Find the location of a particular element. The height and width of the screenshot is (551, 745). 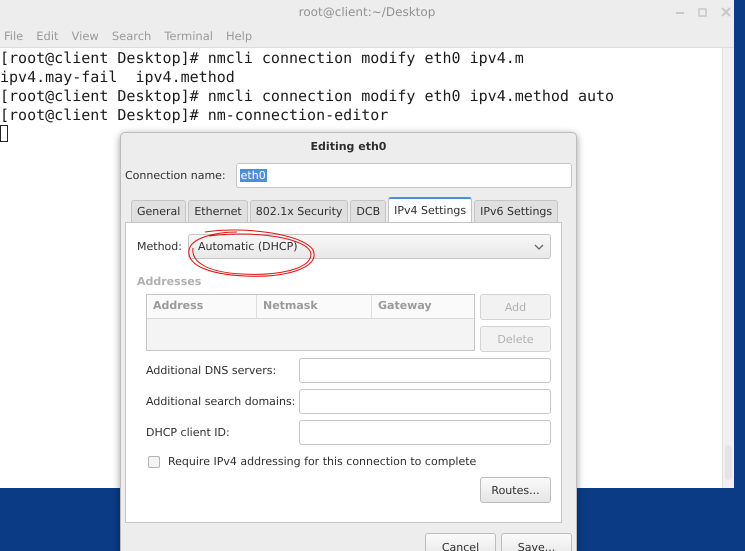

section-label: Addresses is located at coordinates (169, 281).